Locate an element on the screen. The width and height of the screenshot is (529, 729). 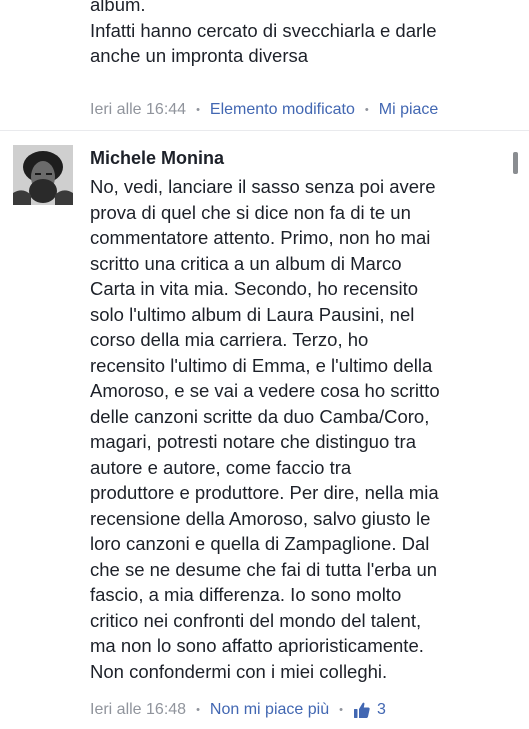
avatar-image is located at coordinates (43, 175).